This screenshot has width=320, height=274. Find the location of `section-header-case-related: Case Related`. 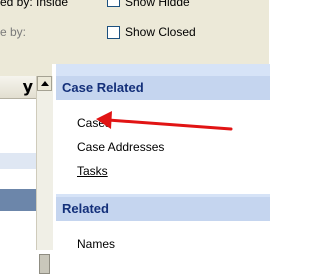

section-header-case-related: Case Related is located at coordinates (163, 88).